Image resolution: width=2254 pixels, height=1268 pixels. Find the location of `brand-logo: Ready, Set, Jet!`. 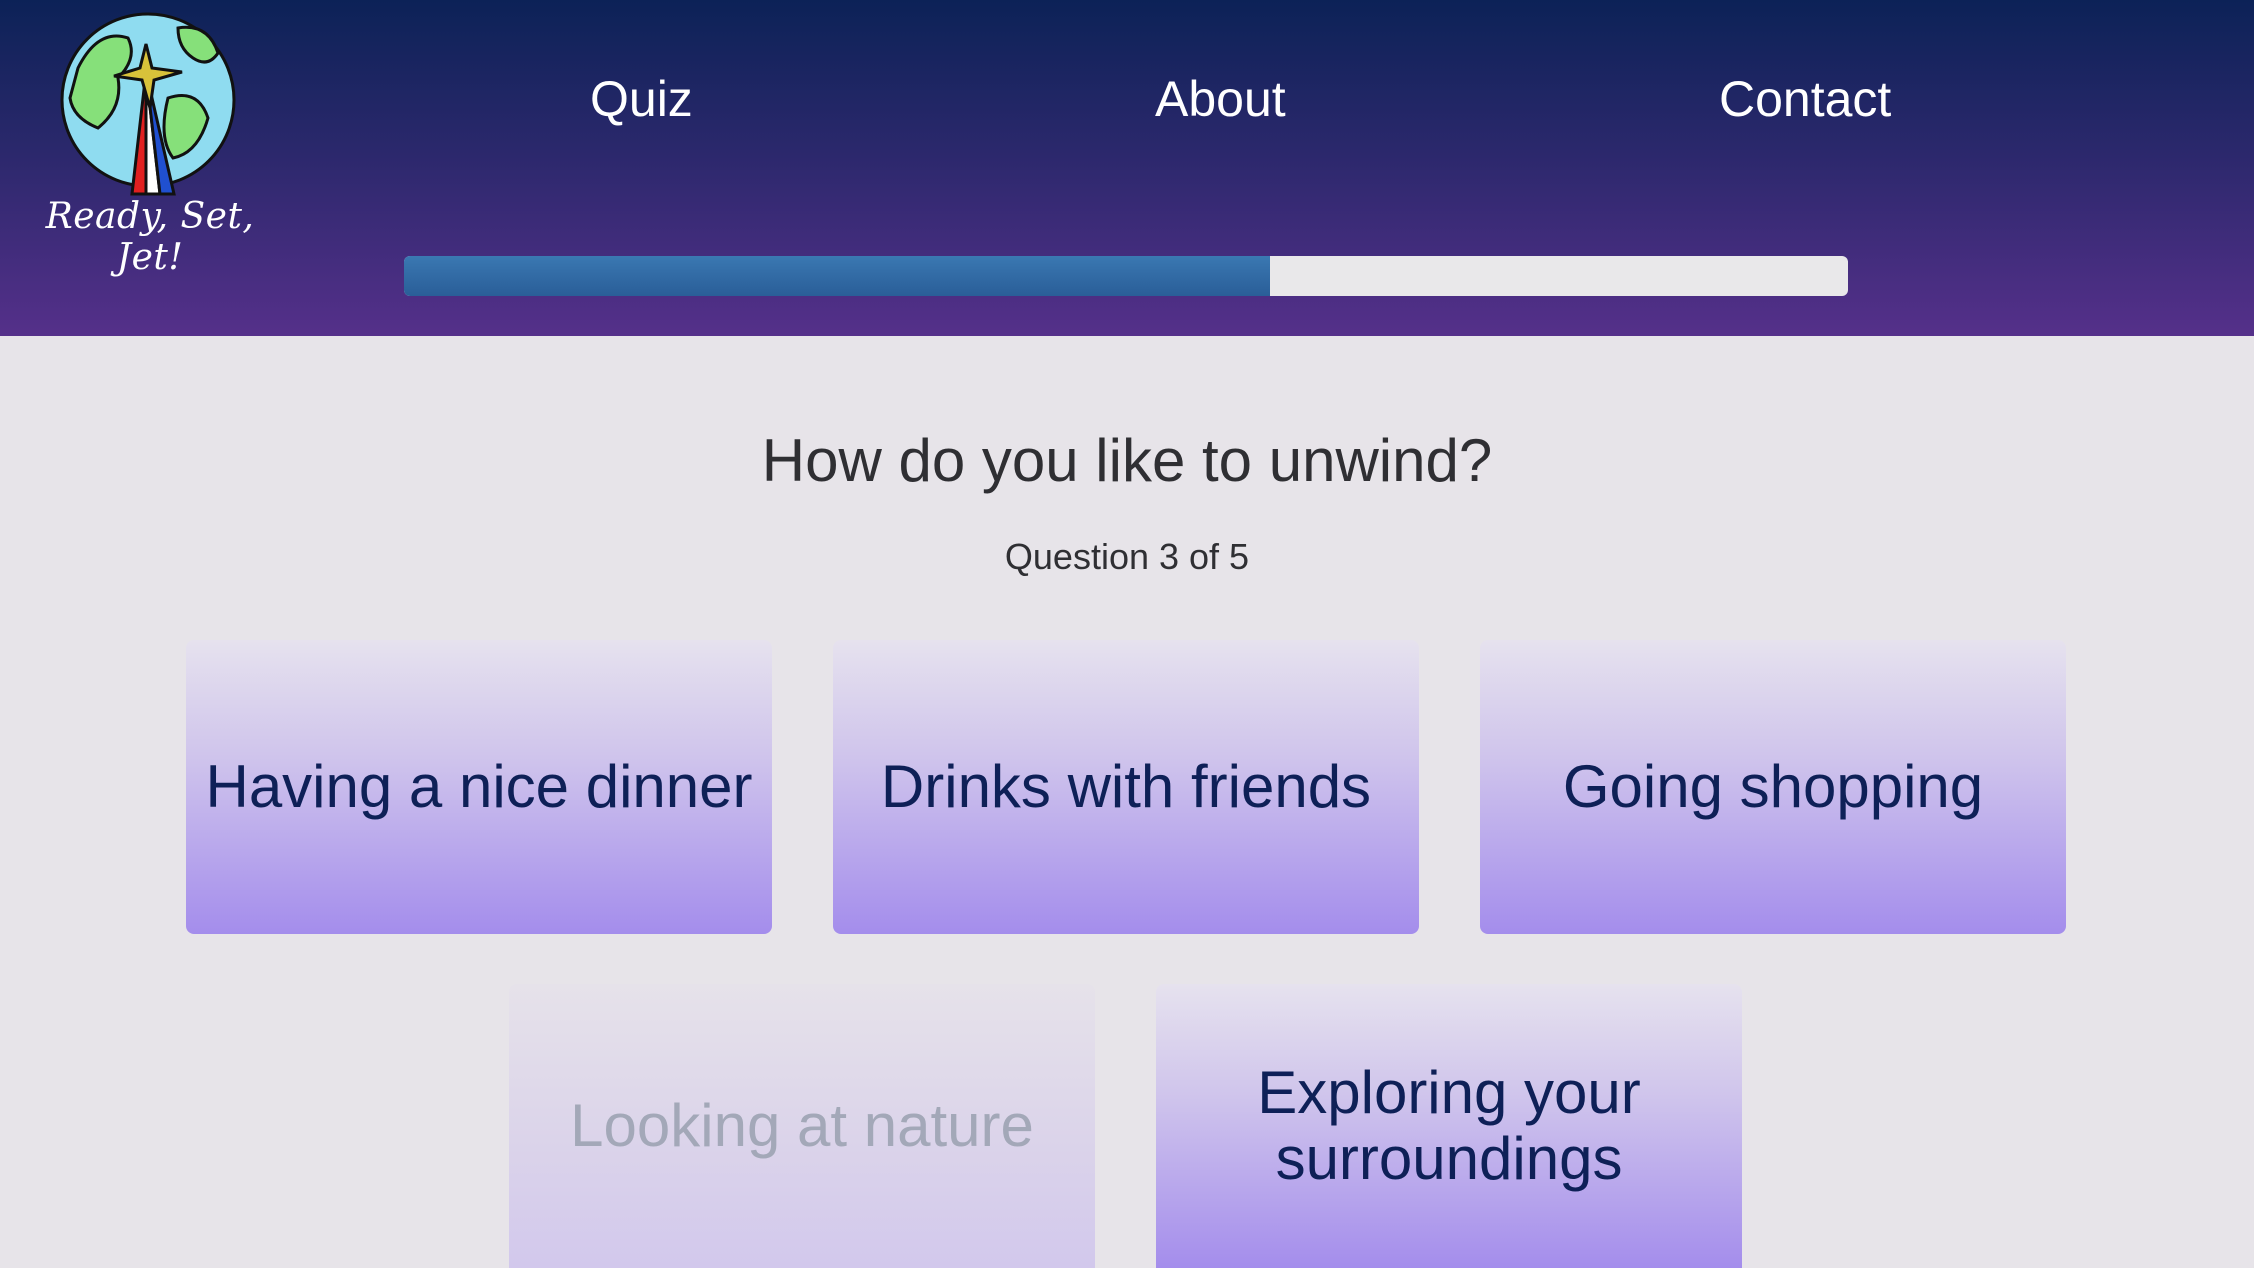

brand-logo: Ready, Set, Jet! is located at coordinates (150, 141).